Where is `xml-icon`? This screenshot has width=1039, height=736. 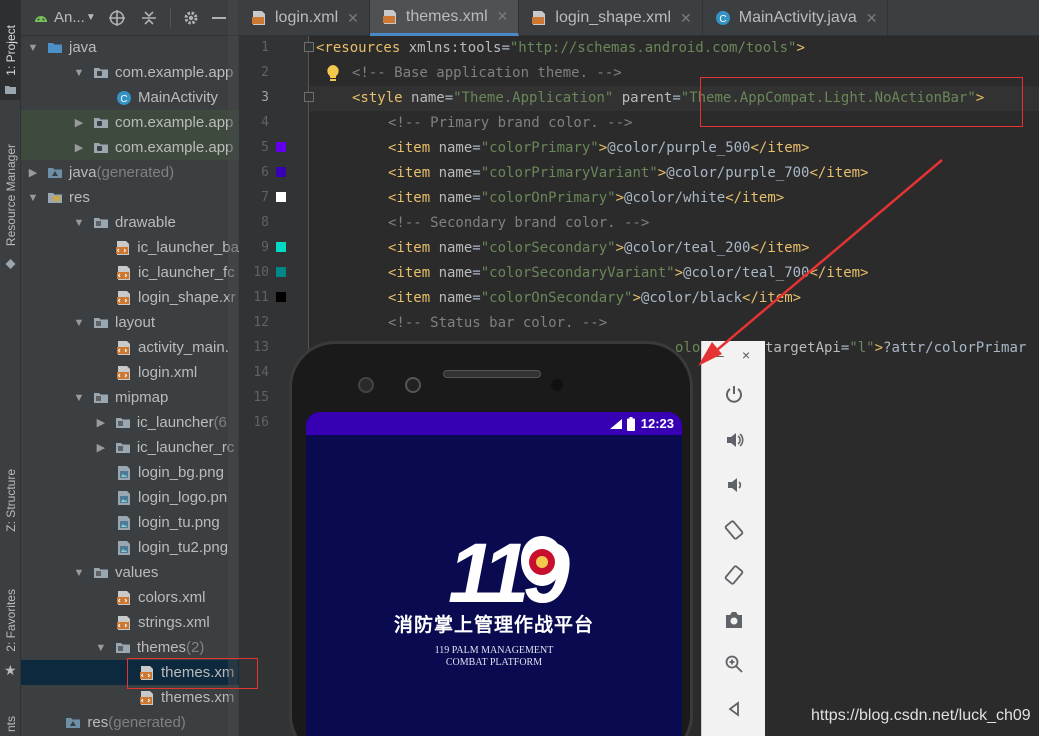 xml-icon is located at coordinates (124, 373).